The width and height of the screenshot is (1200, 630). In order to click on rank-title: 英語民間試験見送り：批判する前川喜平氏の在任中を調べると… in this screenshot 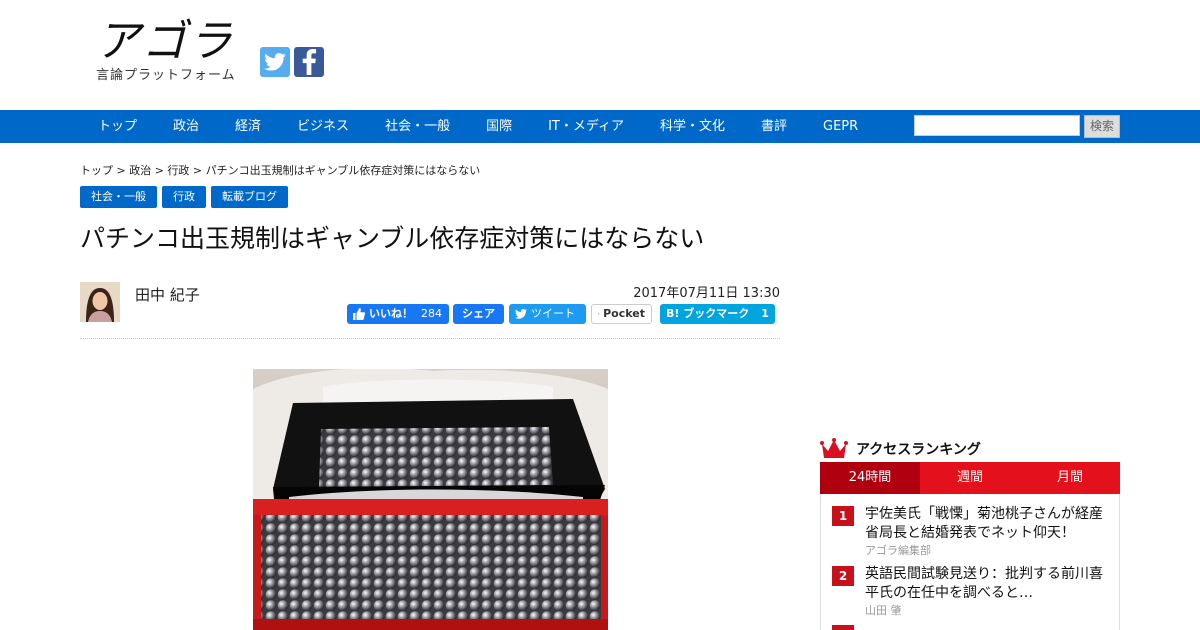, I will do `click(987, 584)`.